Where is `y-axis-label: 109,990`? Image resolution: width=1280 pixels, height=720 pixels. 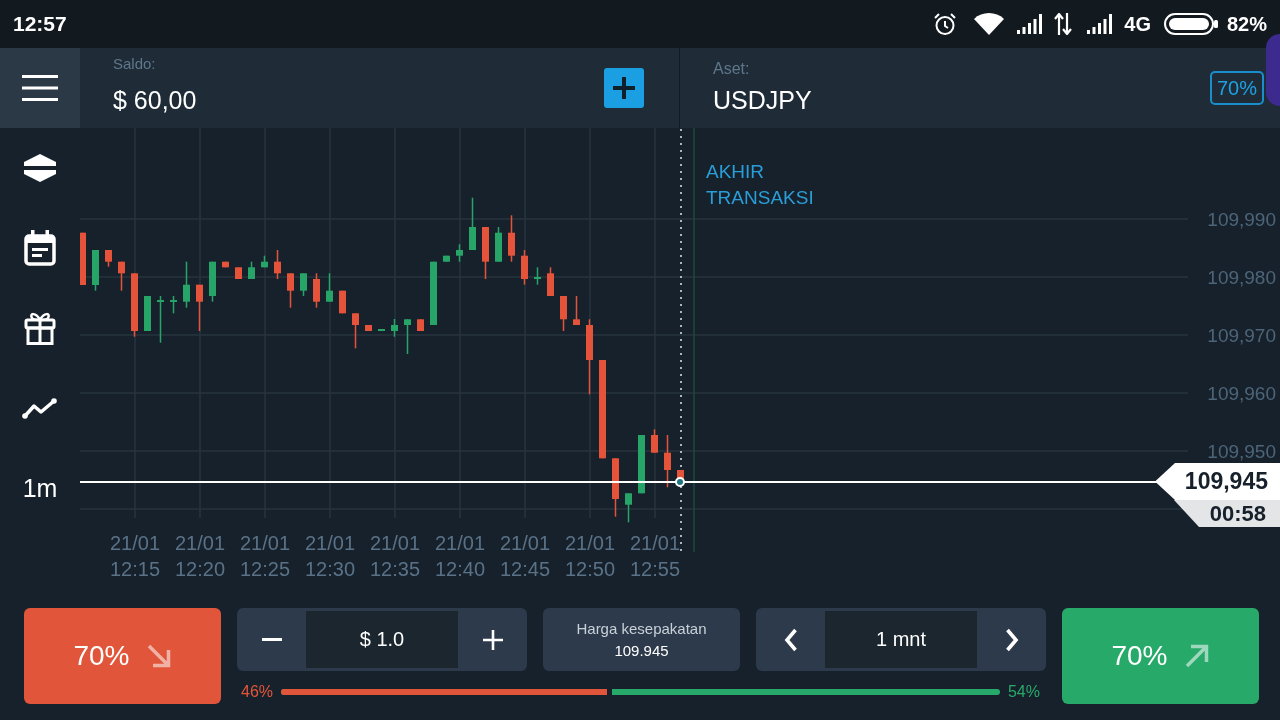 y-axis-label: 109,990 is located at coordinates (1241, 219).